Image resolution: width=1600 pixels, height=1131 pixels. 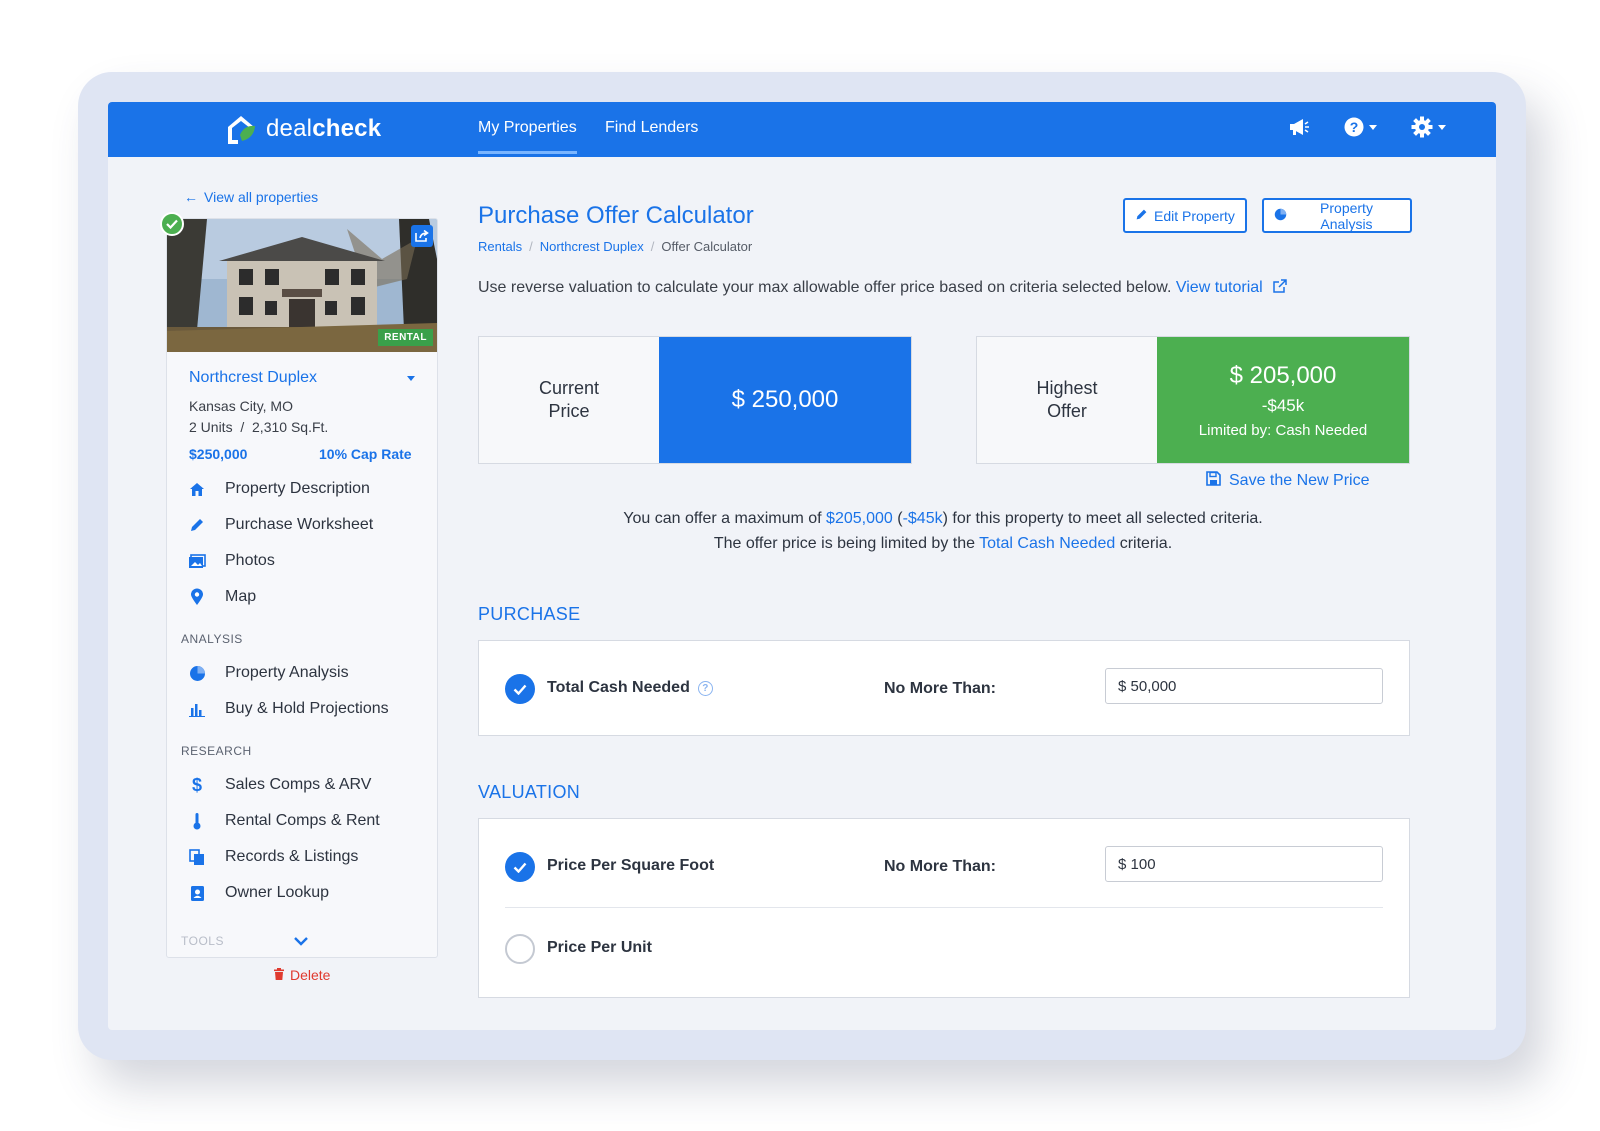 What do you see at coordinates (651, 128) in the screenshot?
I see `nav-find-lenders: Find Lenders` at bounding box center [651, 128].